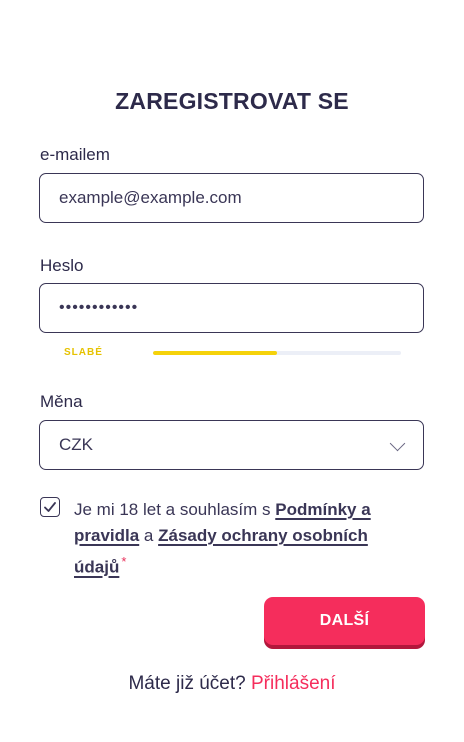  Describe the element at coordinates (215, 353) in the screenshot. I see `password-strength-fill` at that location.